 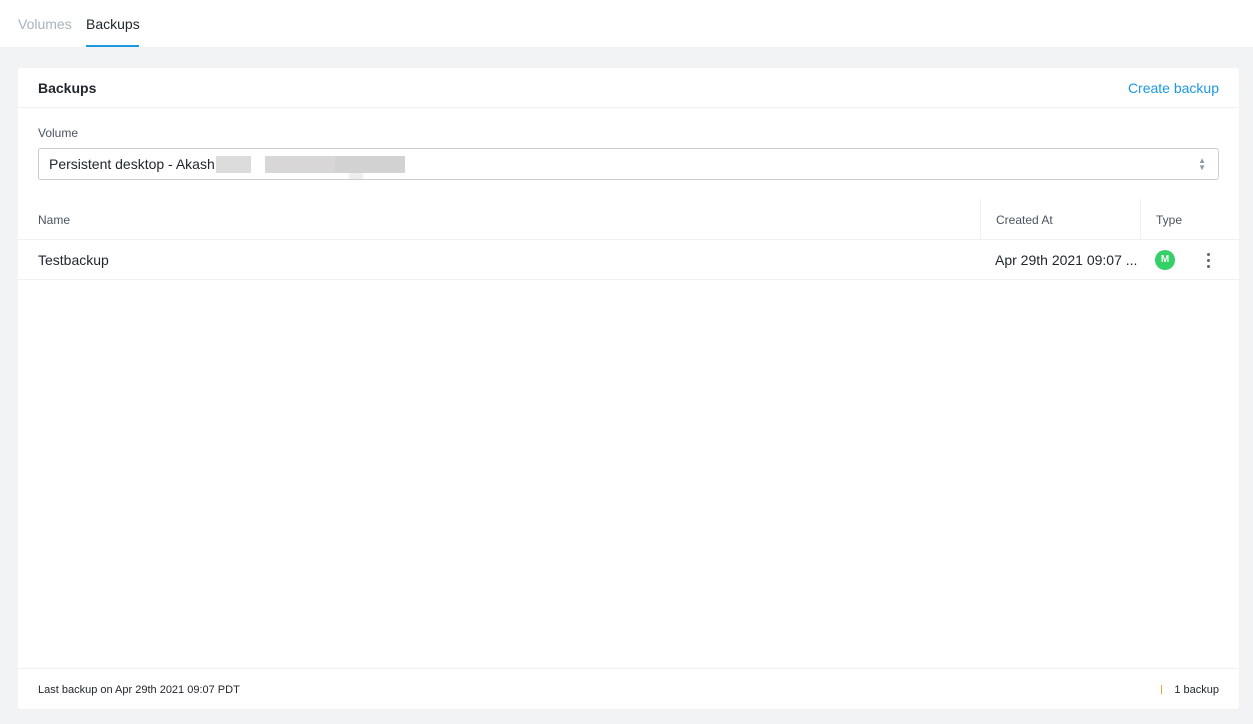 What do you see at coordinates (112, 46) in the screenshot?
I see `active-tab-indicator` at bounding box center [112, 46].